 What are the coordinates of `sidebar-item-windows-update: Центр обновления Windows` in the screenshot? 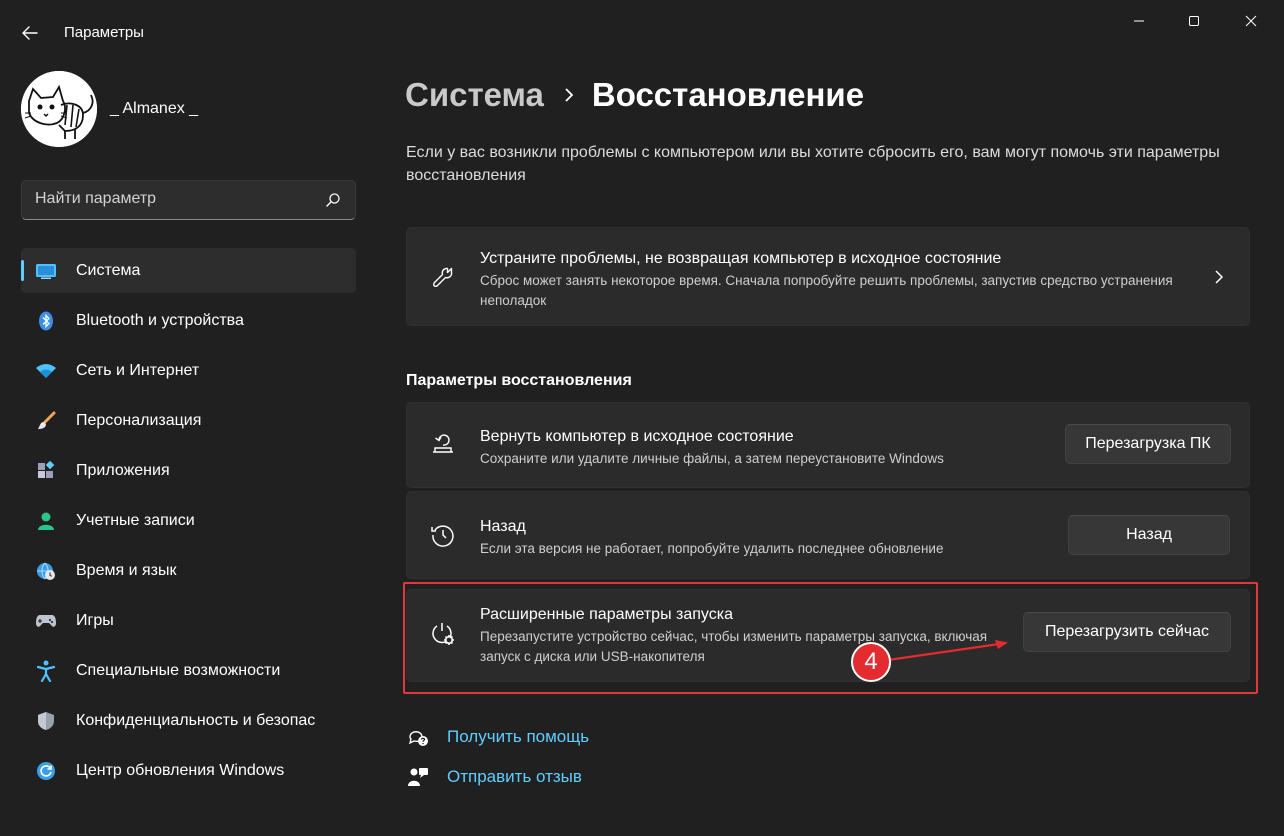 It's located at (188, 770).